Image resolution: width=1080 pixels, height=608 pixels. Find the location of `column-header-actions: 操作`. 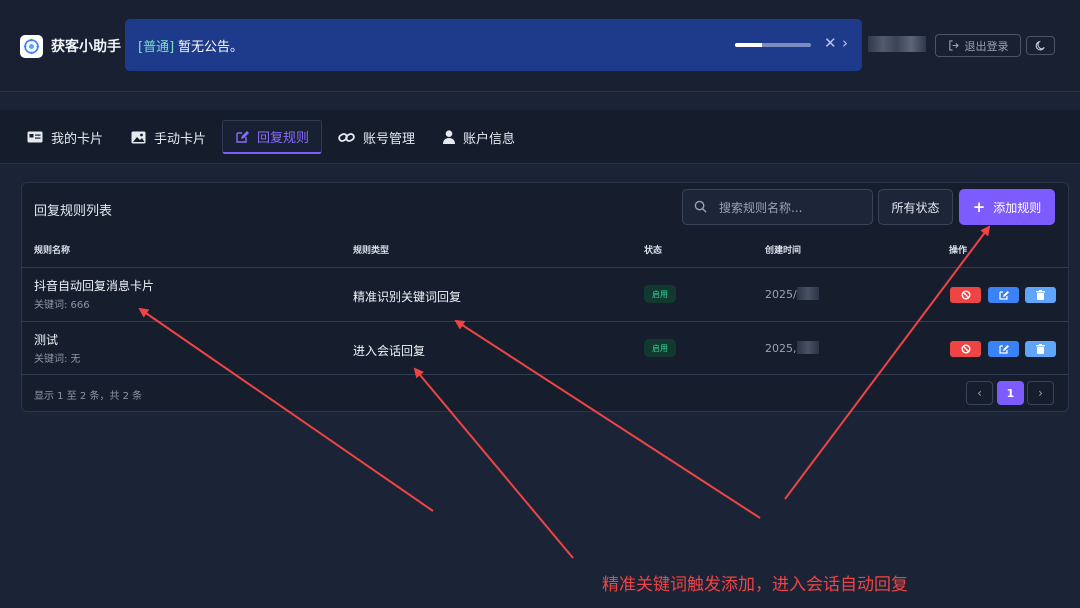

column-header-actions: 操作 is located at coordinates (958, 251).